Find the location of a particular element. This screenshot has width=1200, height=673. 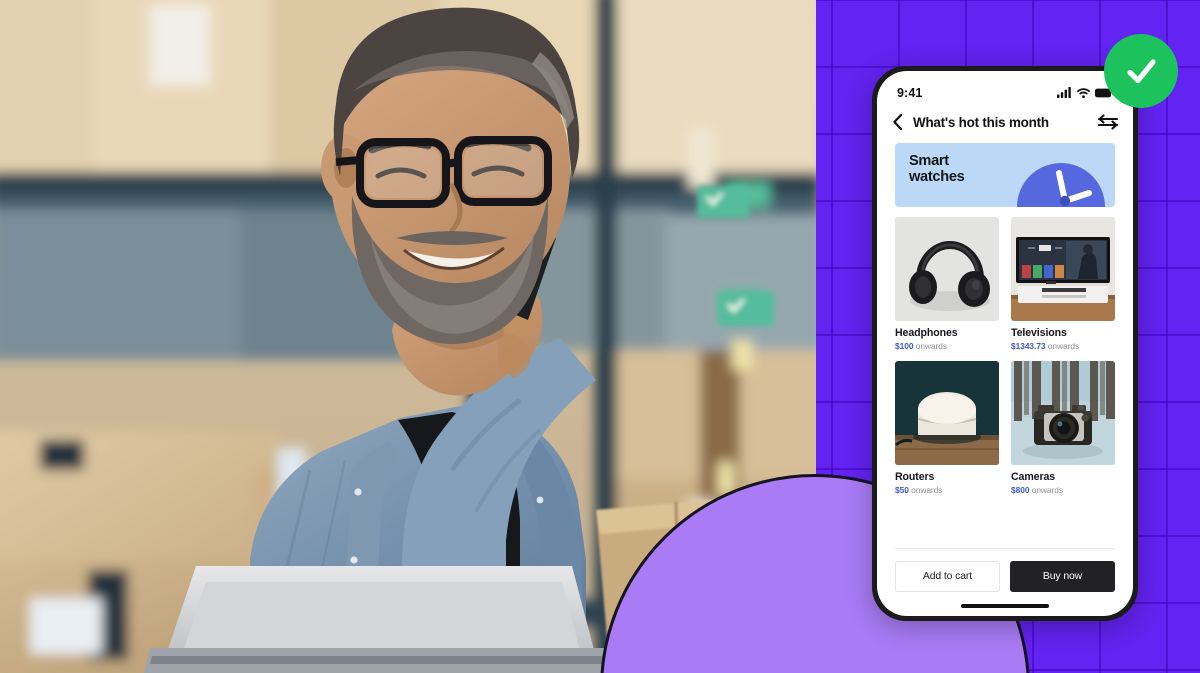

television-photo is located at coordinates (1063, 269).